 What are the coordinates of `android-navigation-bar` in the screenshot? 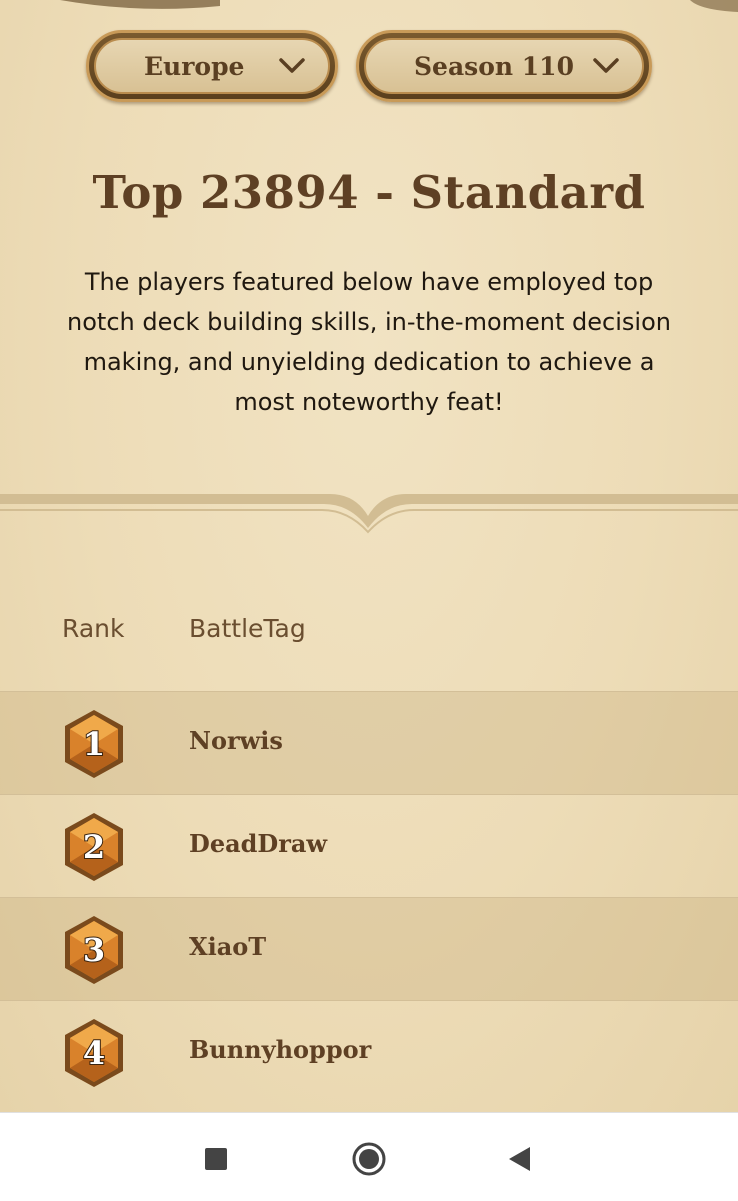 It's located at (369, 1156).